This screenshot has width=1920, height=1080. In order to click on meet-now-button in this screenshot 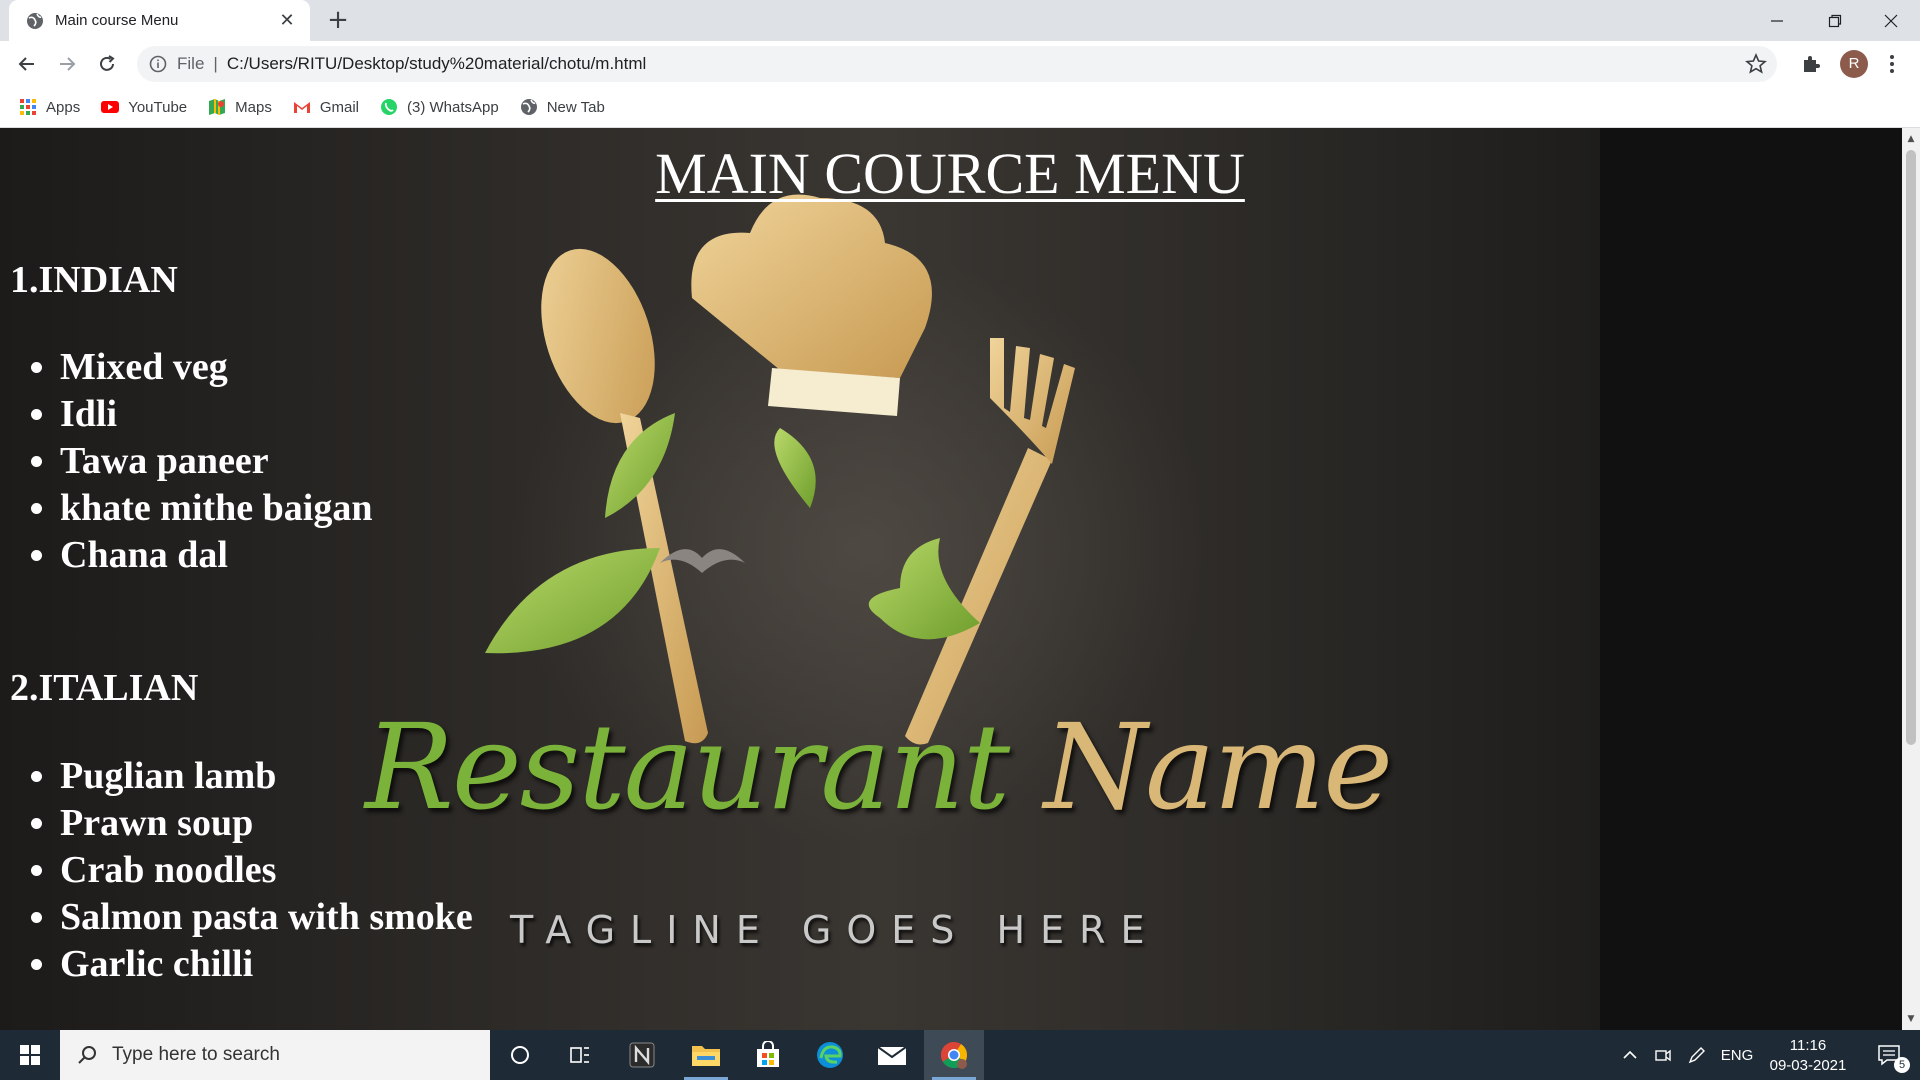, I will do `click(1663, 1055)`.